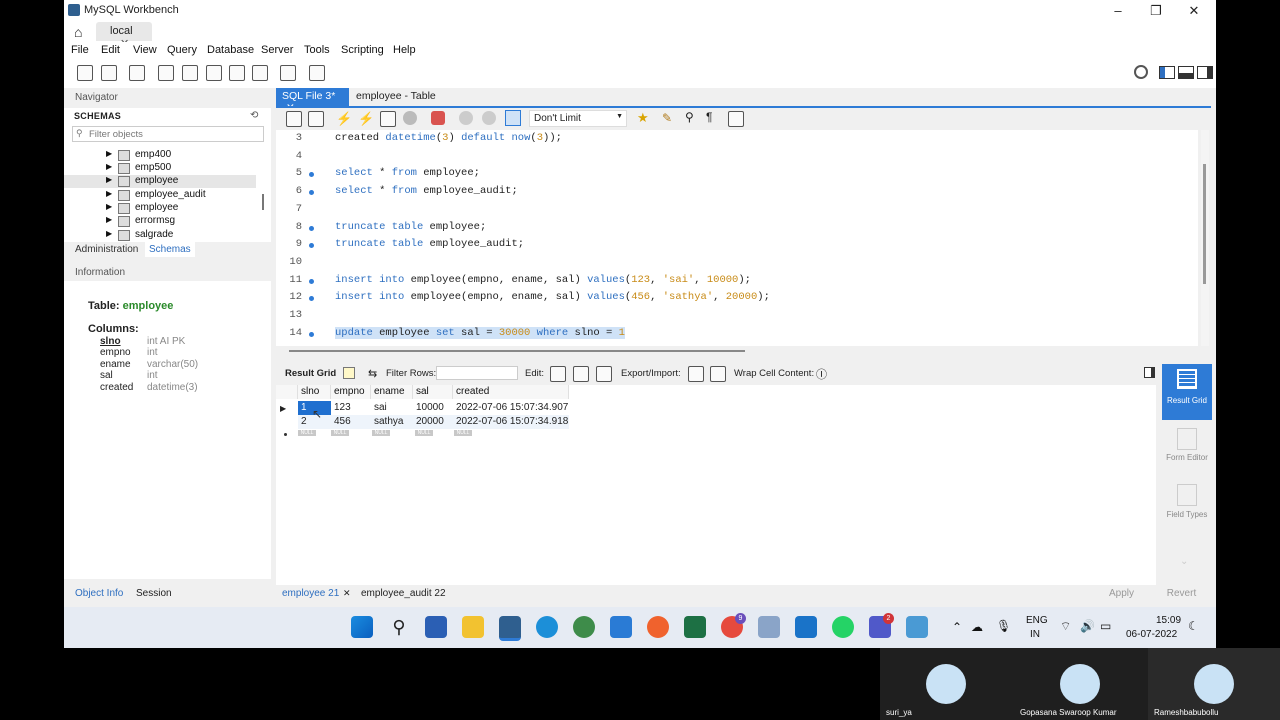 Image resolution: width=1280 pixels, height=720 pixels. What do you see at coordinates (109, 179) in the screenshot?
I see `expand-arrow-icon: ▶` at bounding box center [109, 179].